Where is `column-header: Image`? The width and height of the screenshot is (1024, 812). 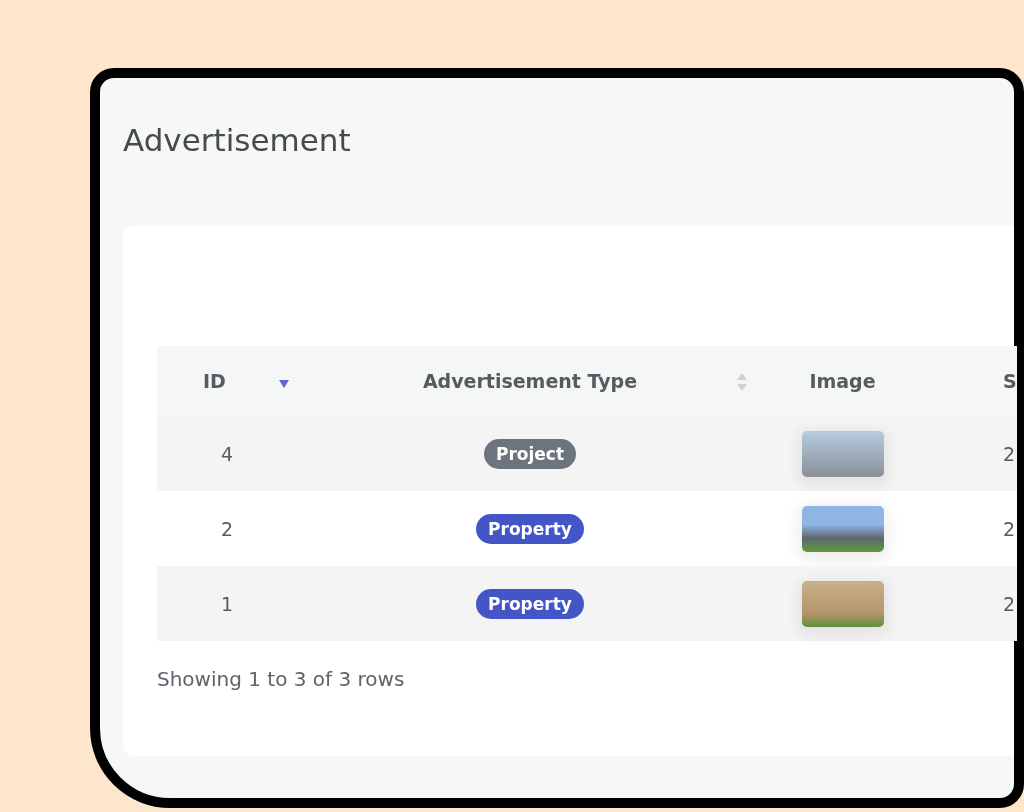
column-header: Image is located at coordinates (842, 381).